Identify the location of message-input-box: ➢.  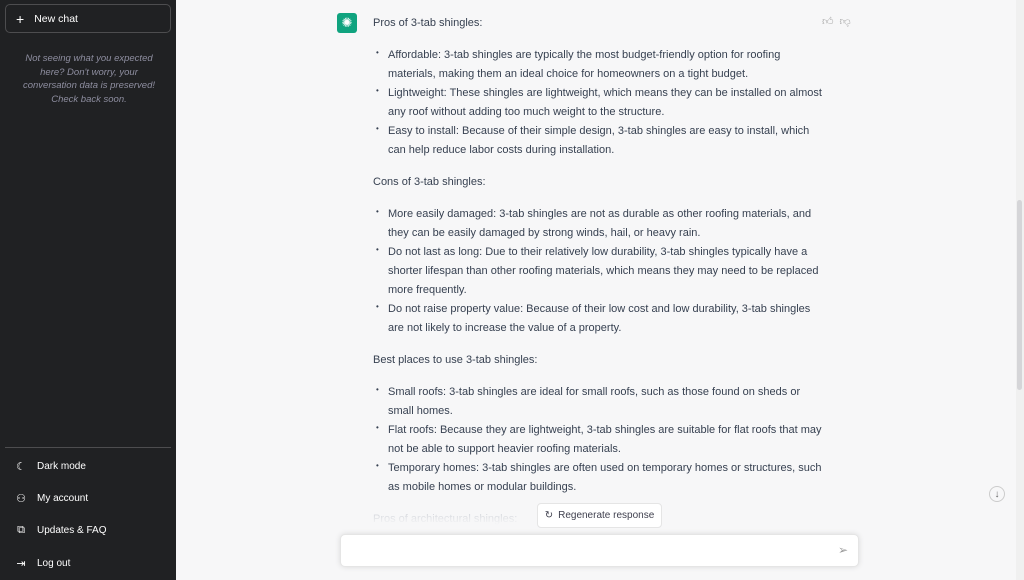
(599, 550).